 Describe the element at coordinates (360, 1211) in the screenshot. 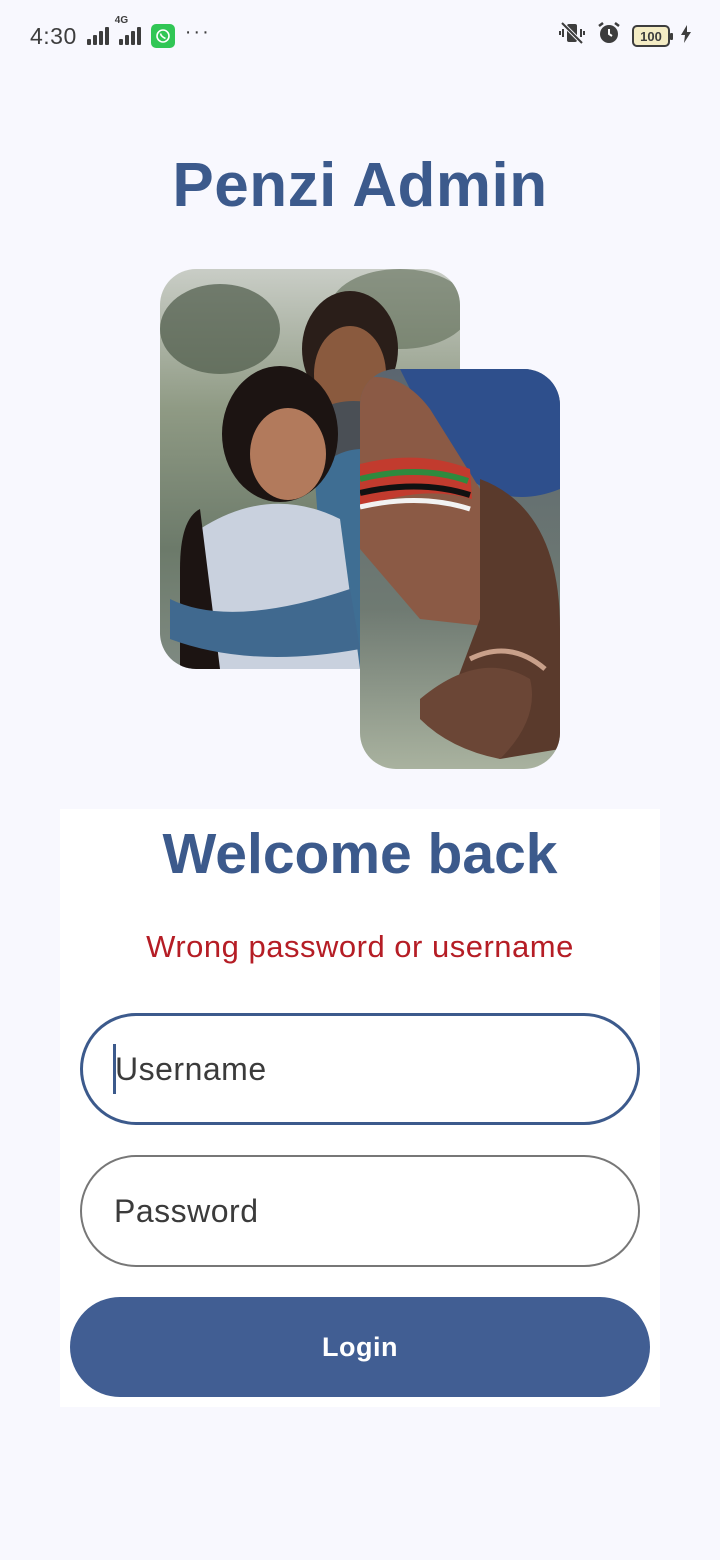

I see `password-field: Password` at that location.